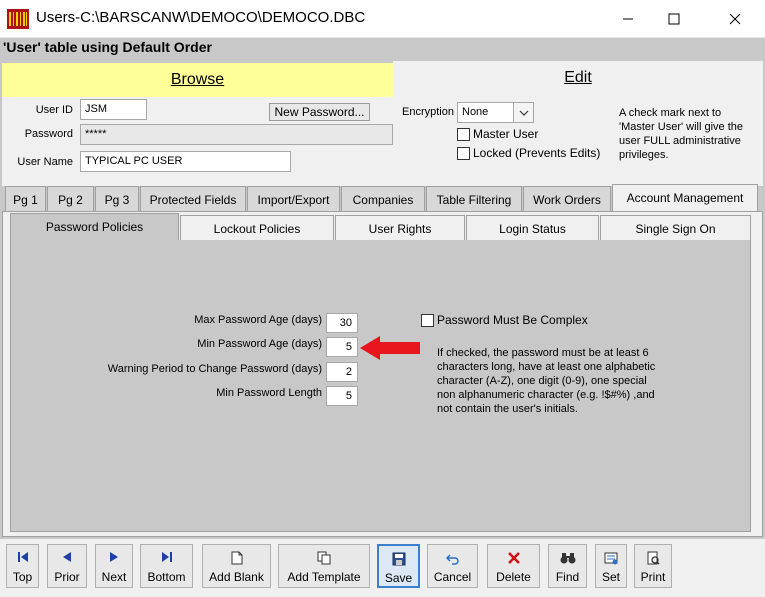 Image resolution: width=765 pixels, height=597 pixels. Describe the element at coordinates (201, 17) in the screenshot. I see `window-title: Users-C:\BARSCANW\DEMOCO\DEMOCO.DBC` at that location.